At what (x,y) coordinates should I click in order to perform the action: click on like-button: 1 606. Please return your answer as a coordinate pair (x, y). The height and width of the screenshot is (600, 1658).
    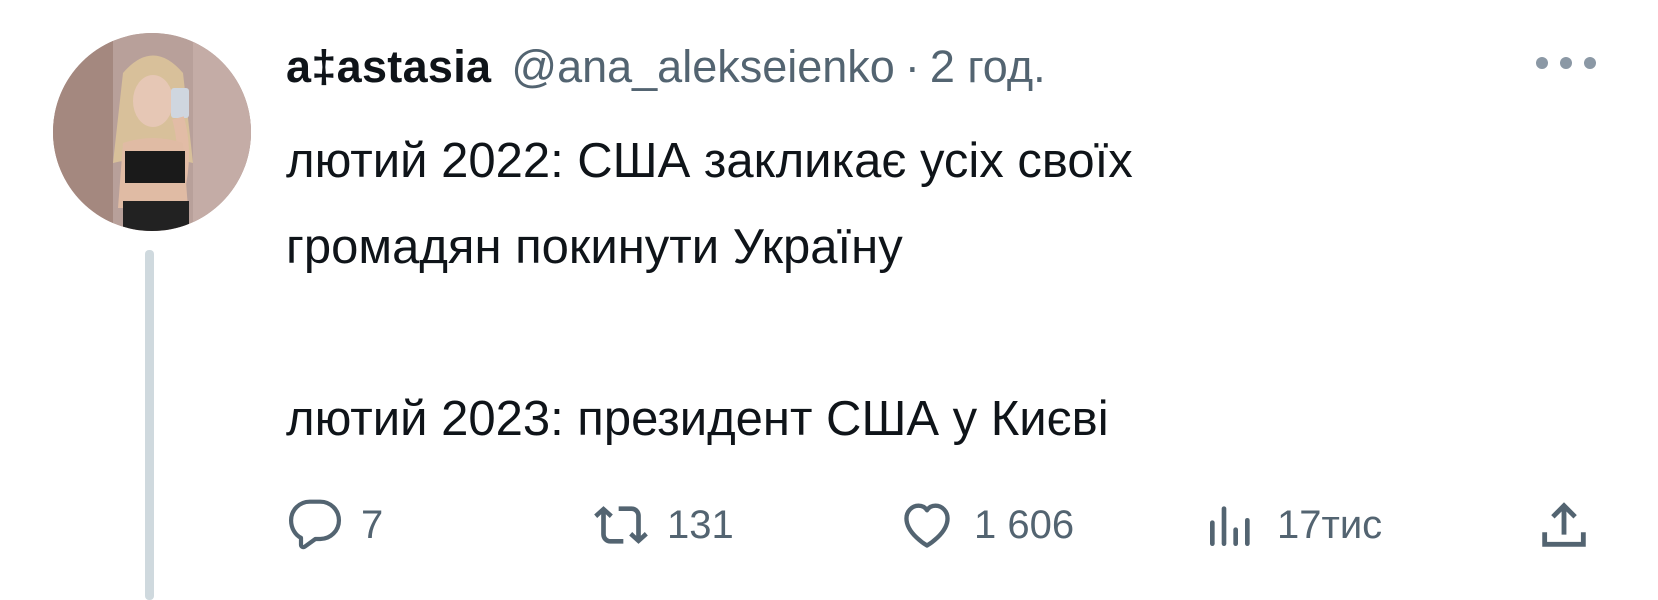
    Looking at the image, I should click on (986, 525).